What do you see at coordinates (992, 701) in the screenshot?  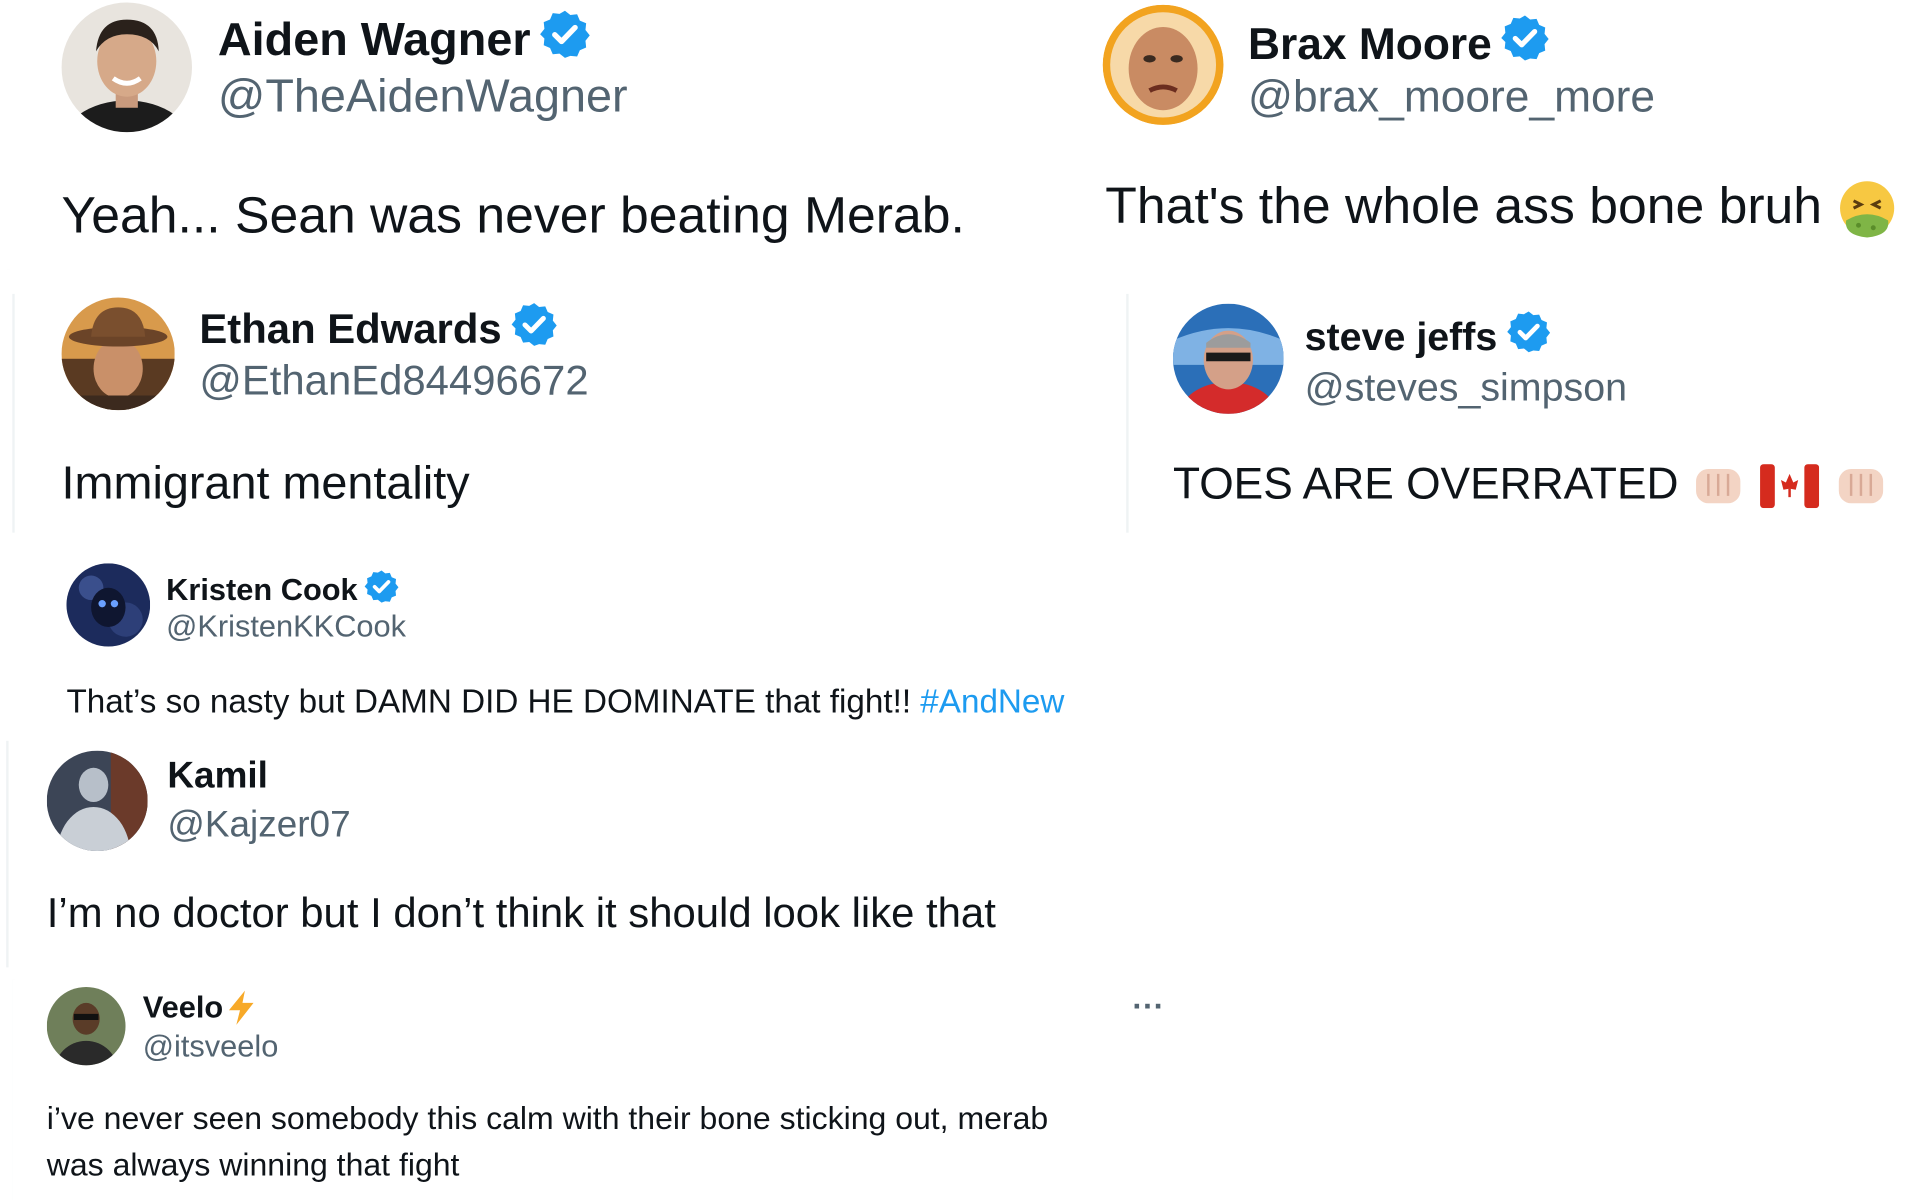 I see `hashtag-link: #AndNew` at bounding box center [992, 701].